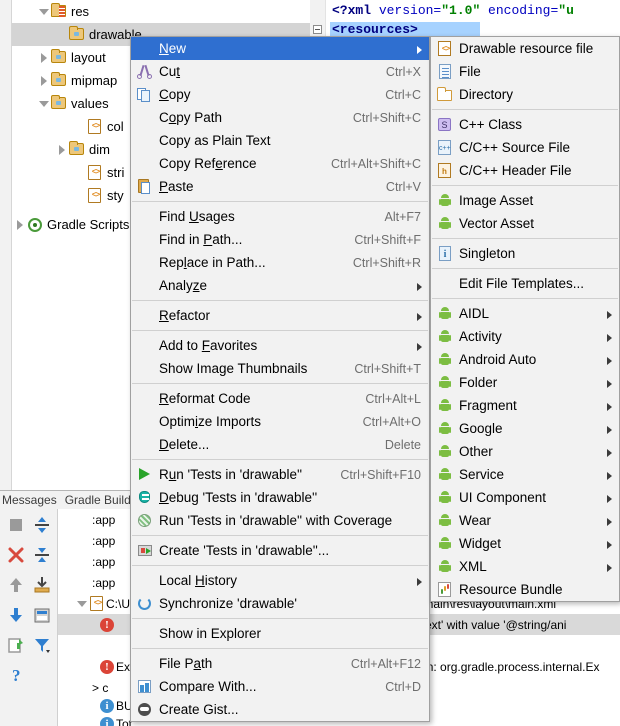 The image size is (620, 726). I want to click on menu-item-service: Service, so click(525, 474).